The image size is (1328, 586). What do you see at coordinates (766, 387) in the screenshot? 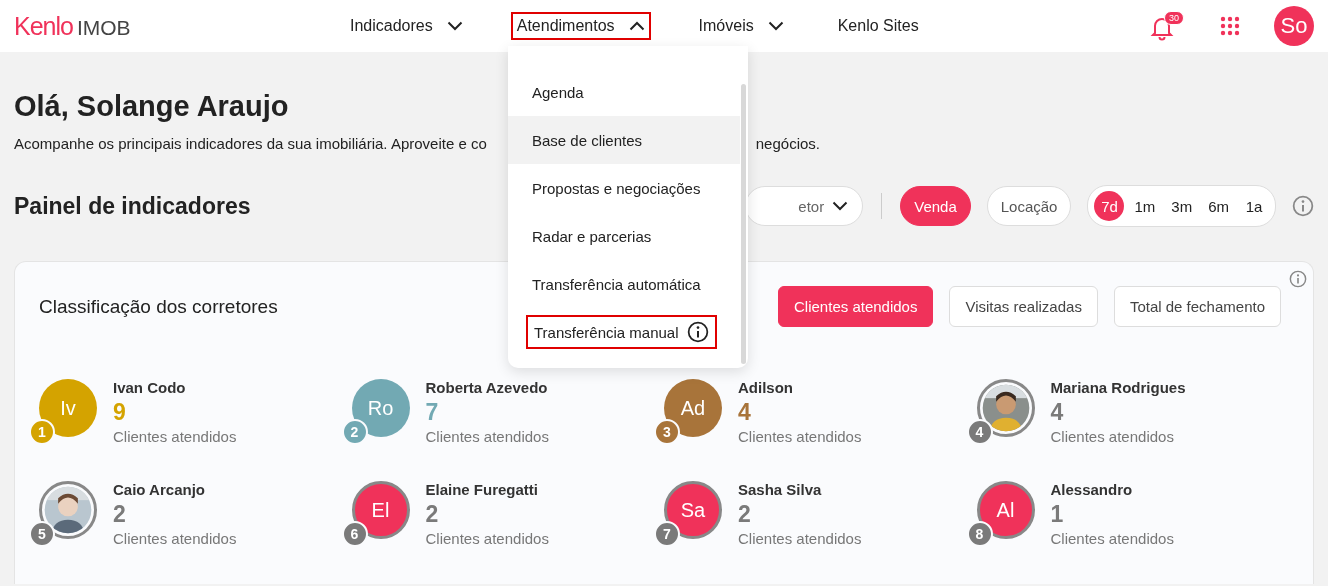
I see `broker-name: Adilson` at bounding box center [766, 387].